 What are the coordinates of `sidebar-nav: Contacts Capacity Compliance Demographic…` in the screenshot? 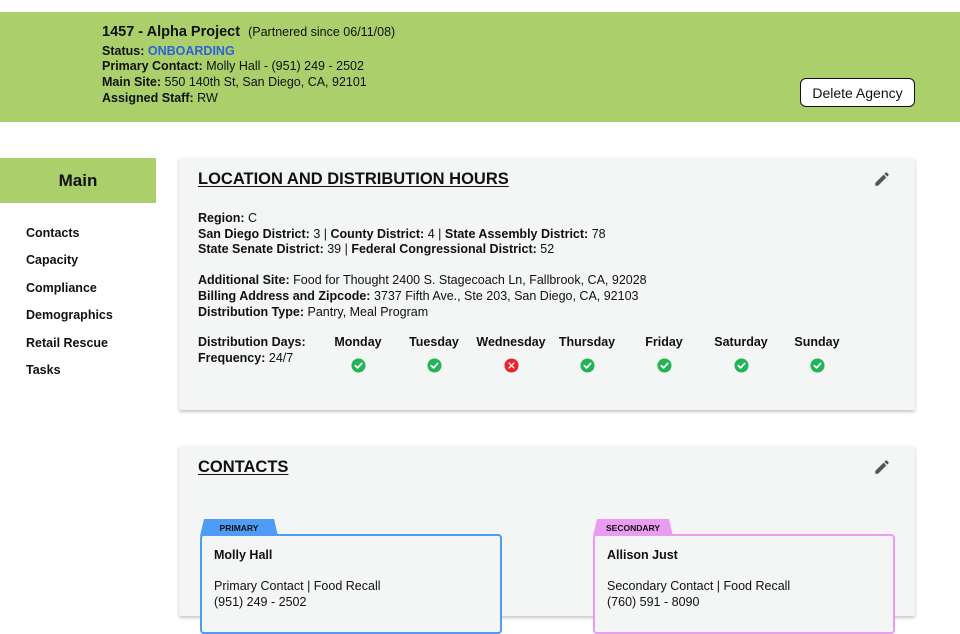 It's located at (69, 308).